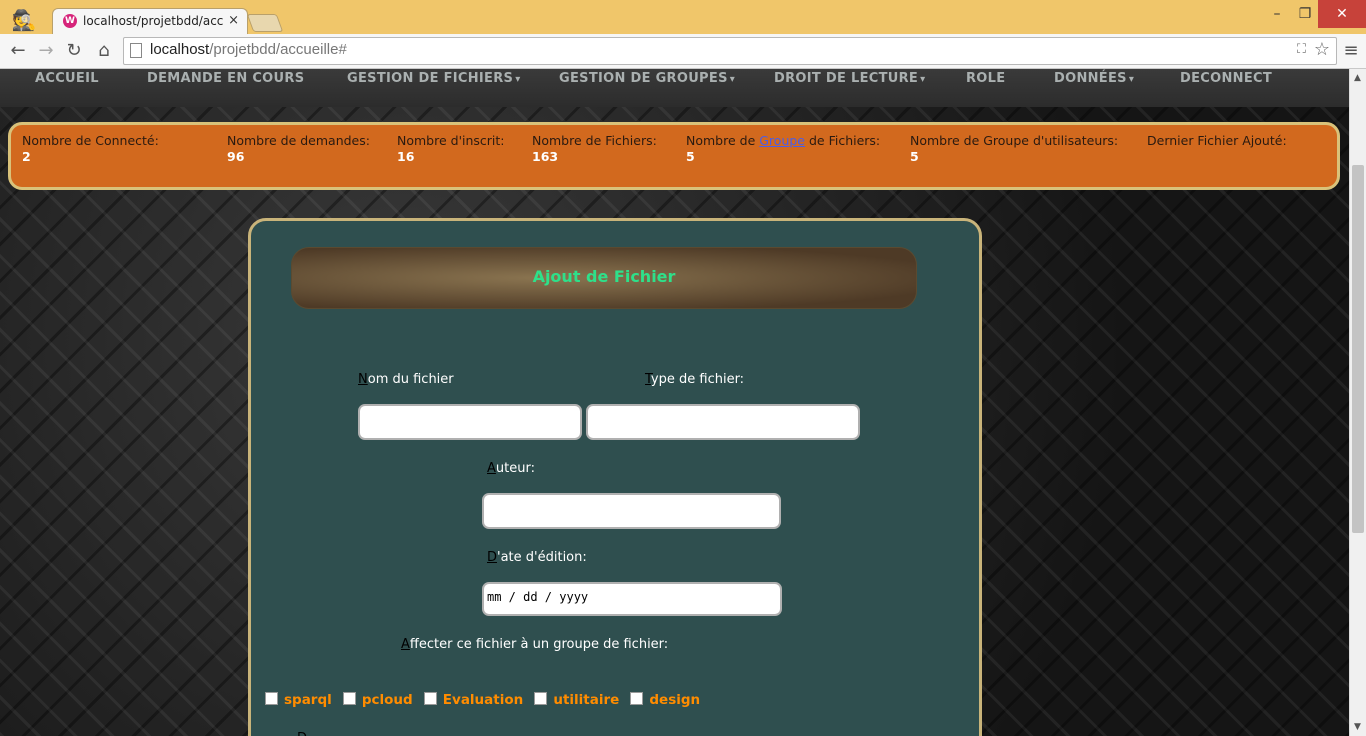 This screenshot has width=1366, height=736. Describe the element at coordinates (594, 148) in the screenshot. I see `stat-fichiers: Nombre de Fichiers: 163` at that location.